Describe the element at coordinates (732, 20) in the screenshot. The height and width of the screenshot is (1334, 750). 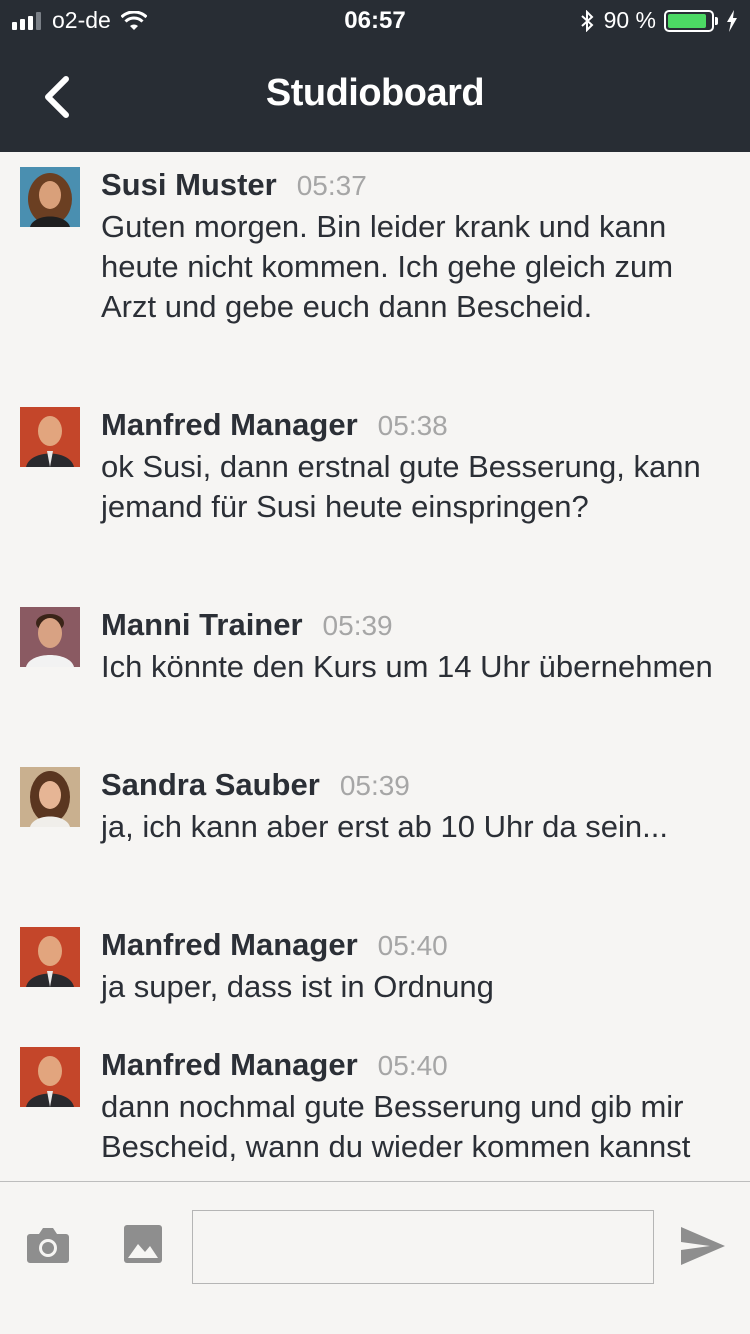
I see `charging-bolt-icon` at that location.